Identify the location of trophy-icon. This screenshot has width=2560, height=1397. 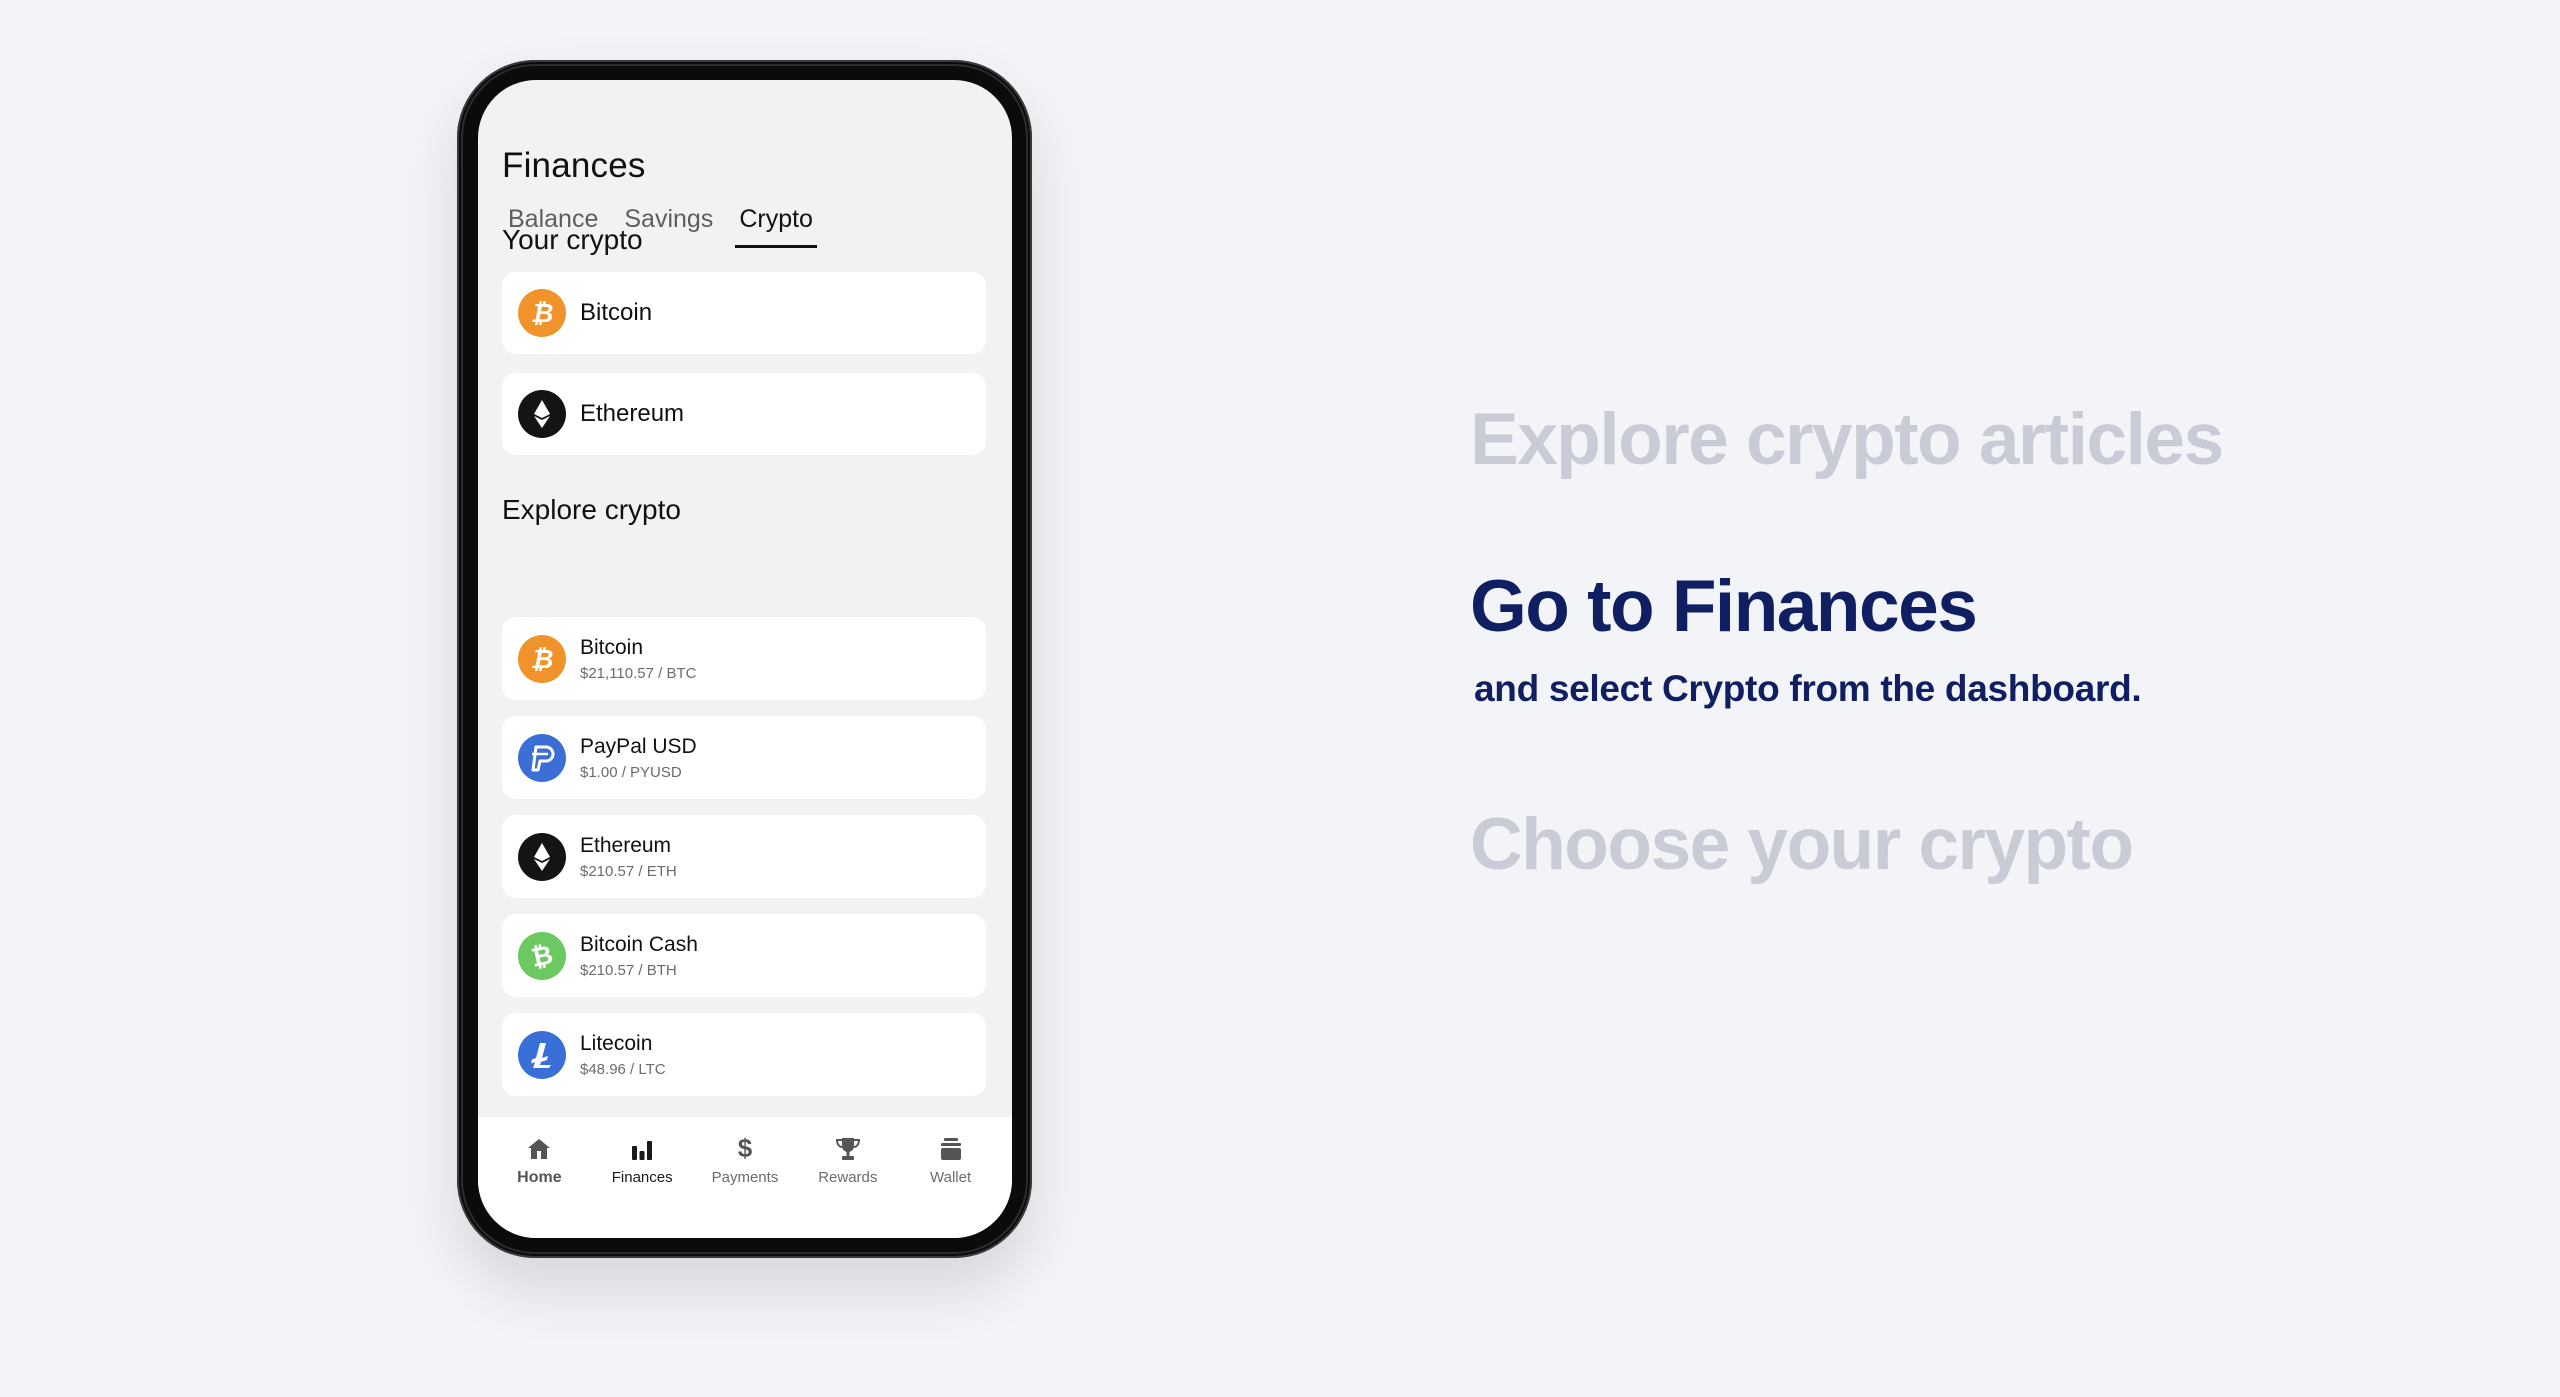
(847, 1148).